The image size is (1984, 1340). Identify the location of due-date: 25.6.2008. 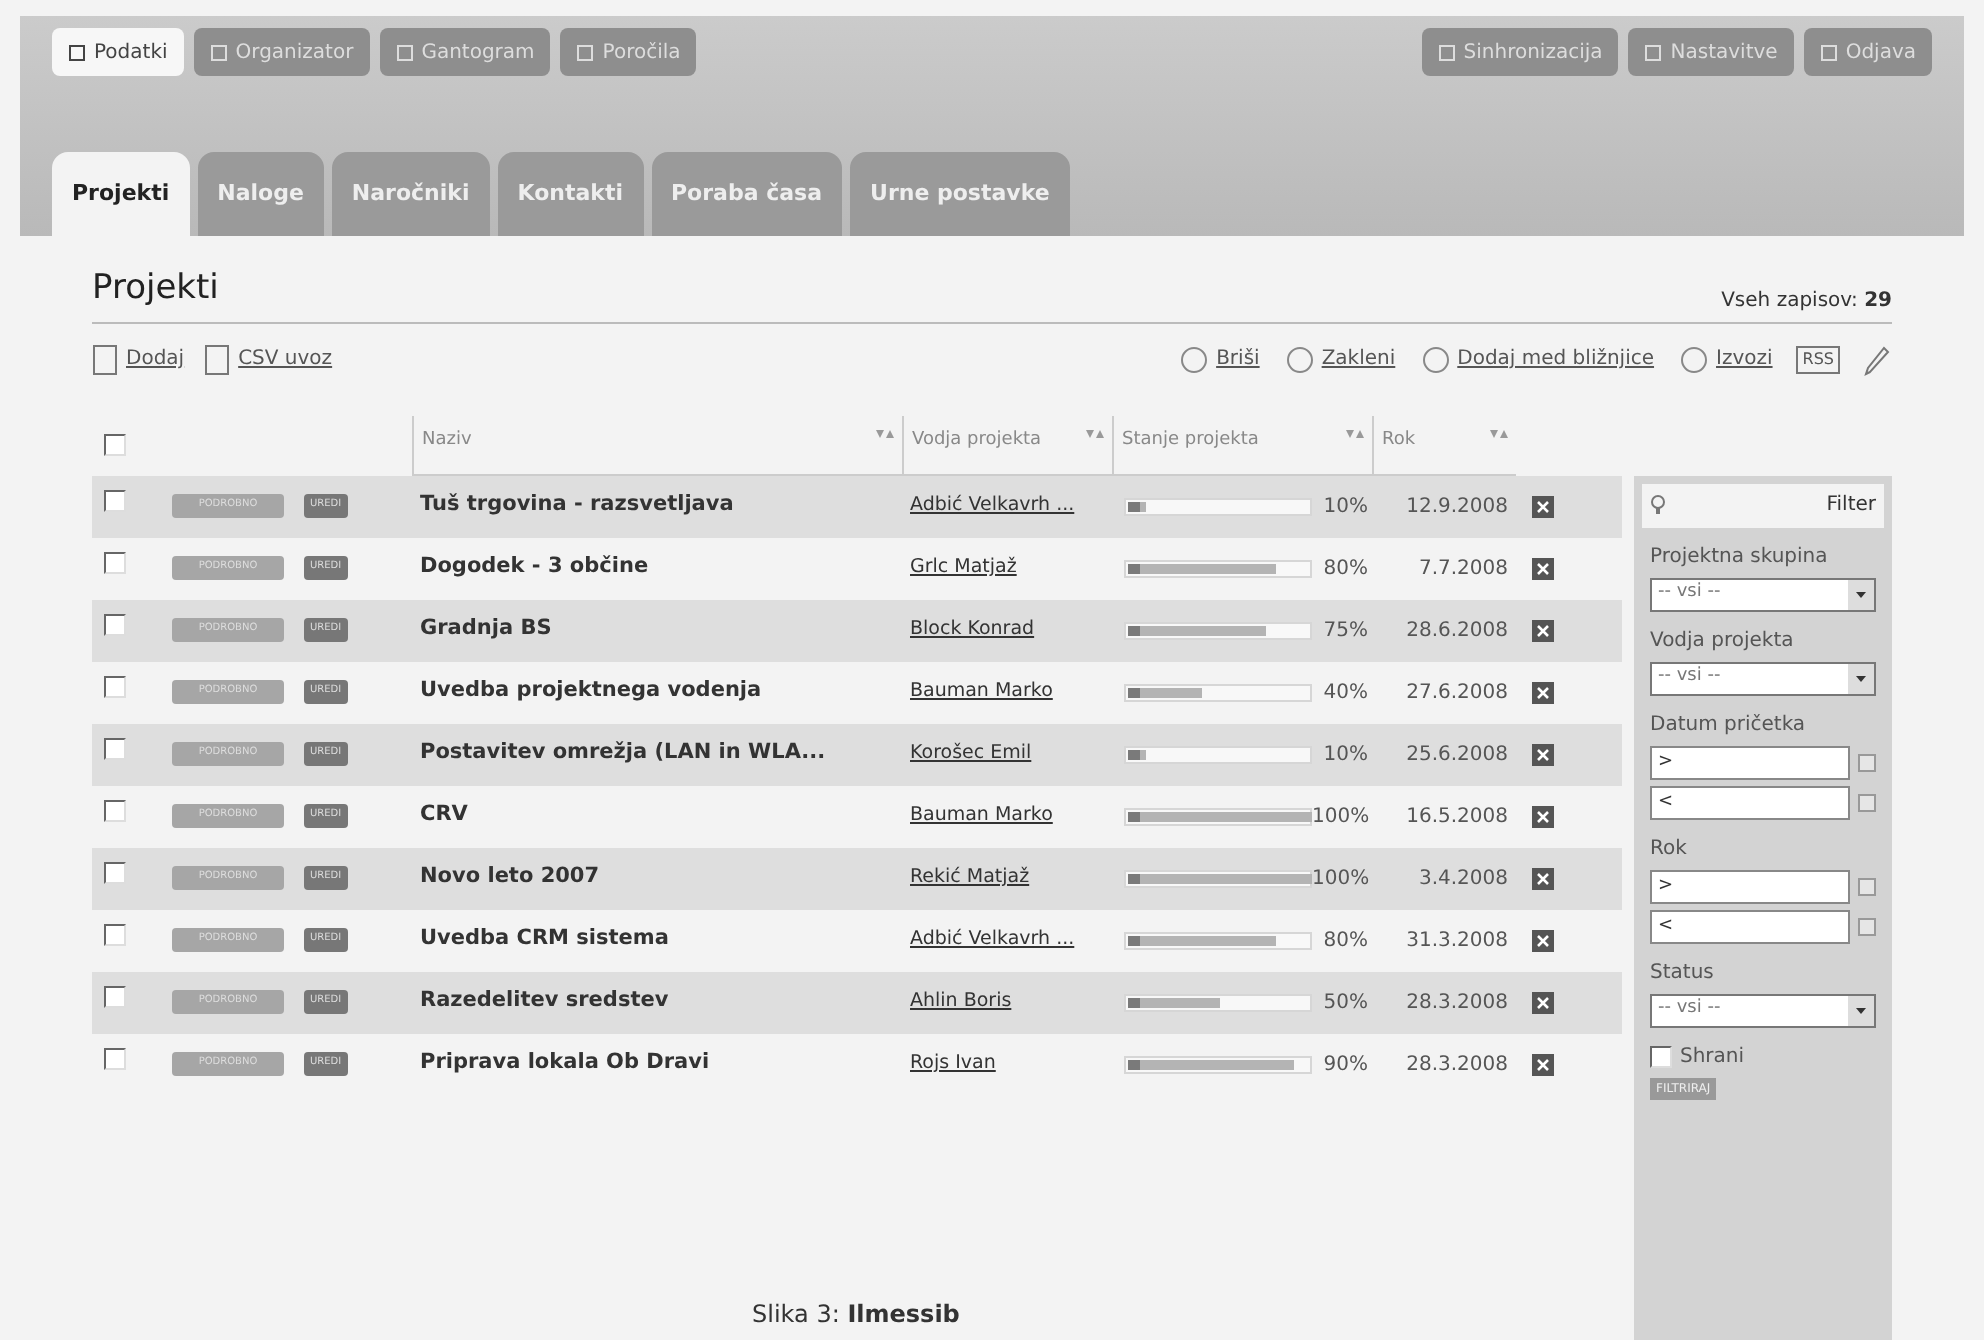
(1457, 755).